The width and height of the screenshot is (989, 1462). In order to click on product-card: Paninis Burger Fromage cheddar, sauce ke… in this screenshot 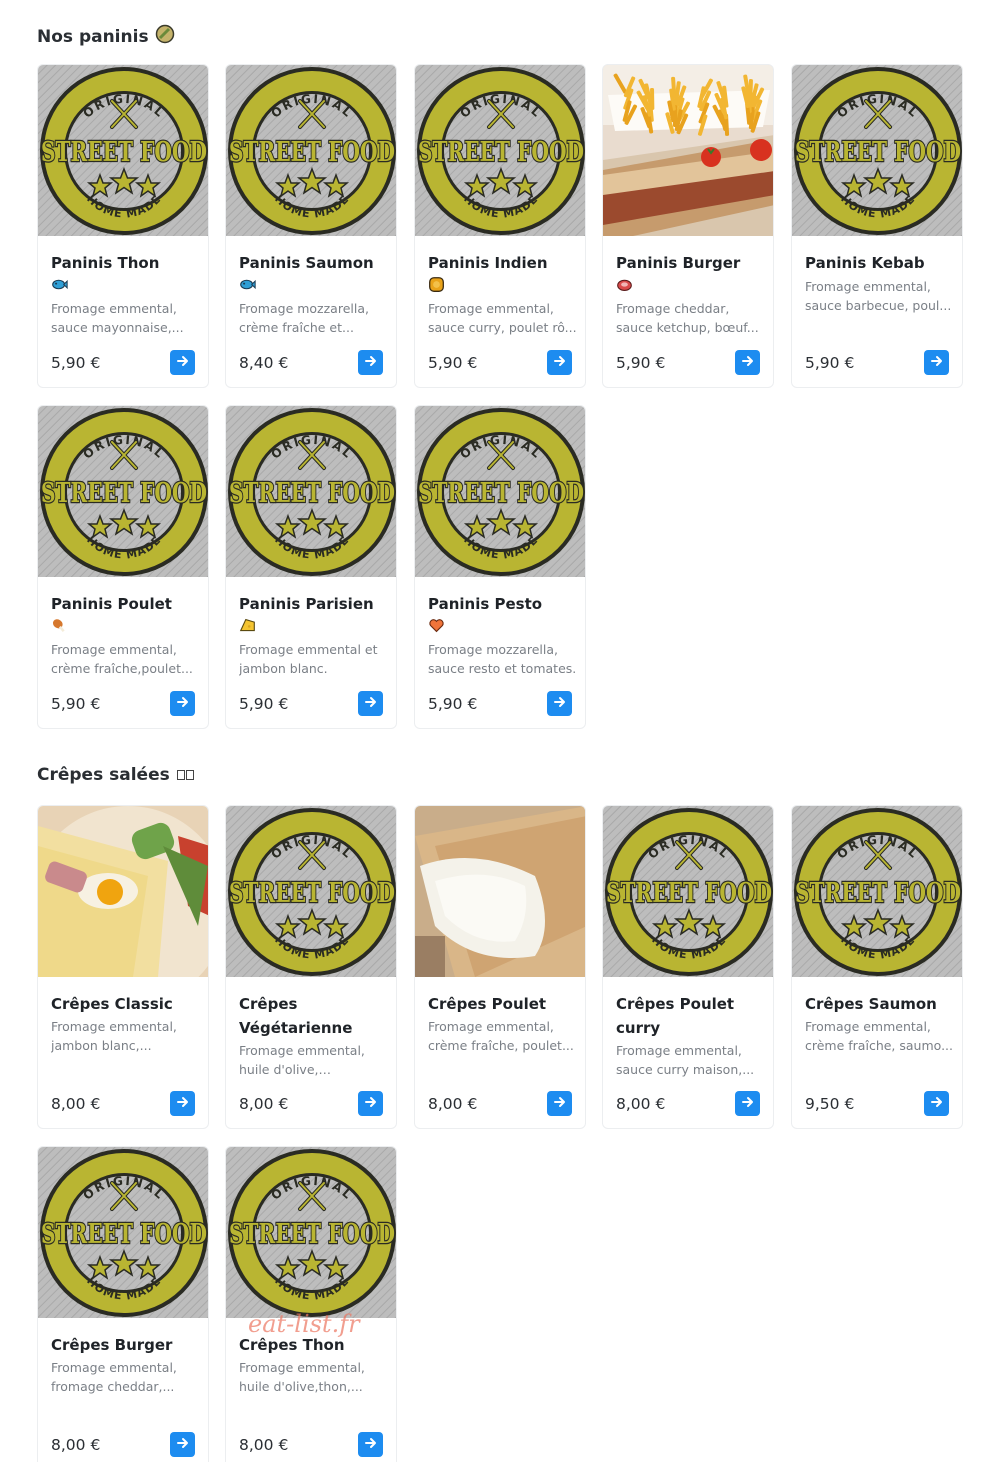, I will do `click(688, 226)`.